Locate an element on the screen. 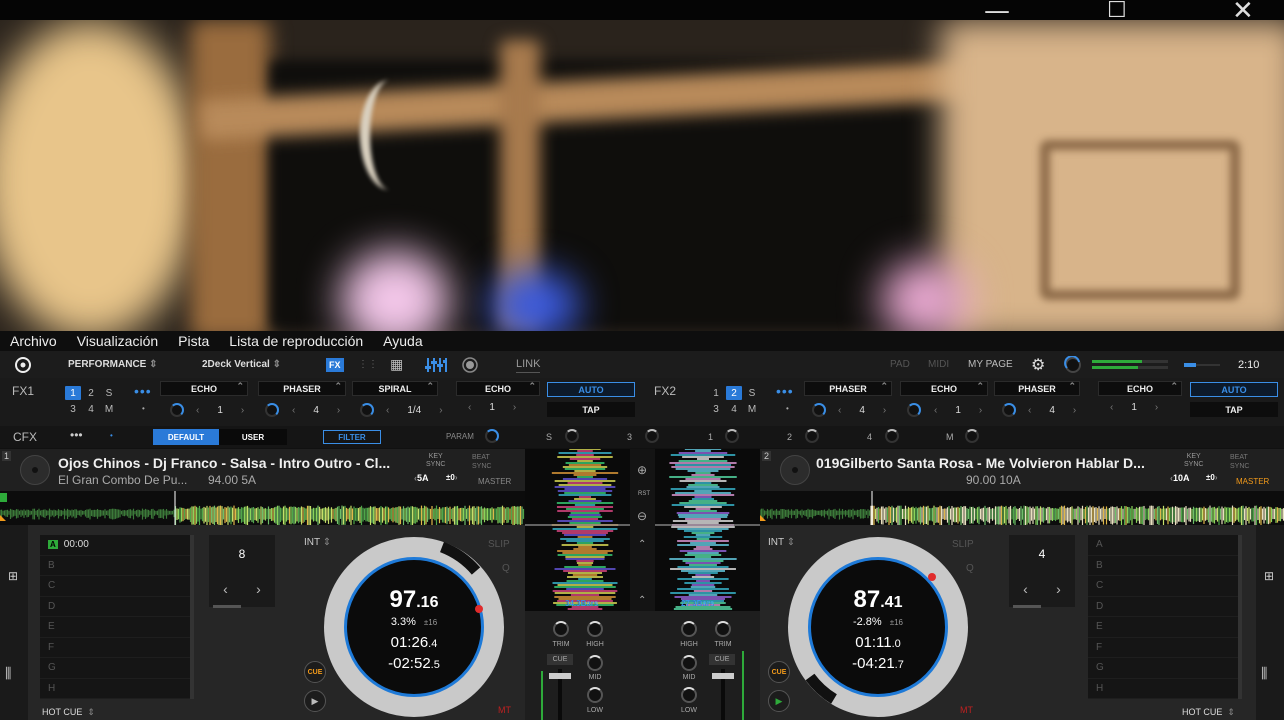  gear-icon: ⚙ is located at coordinates (1038, 364).